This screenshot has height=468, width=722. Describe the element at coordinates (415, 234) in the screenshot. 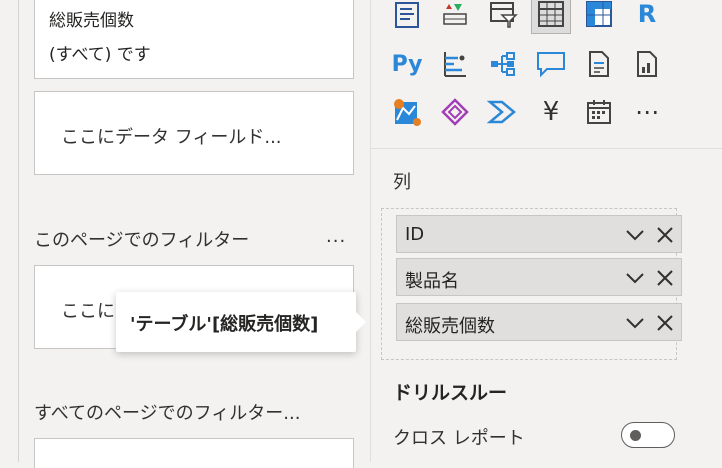

I see `field-chip-label: ID` at that location.